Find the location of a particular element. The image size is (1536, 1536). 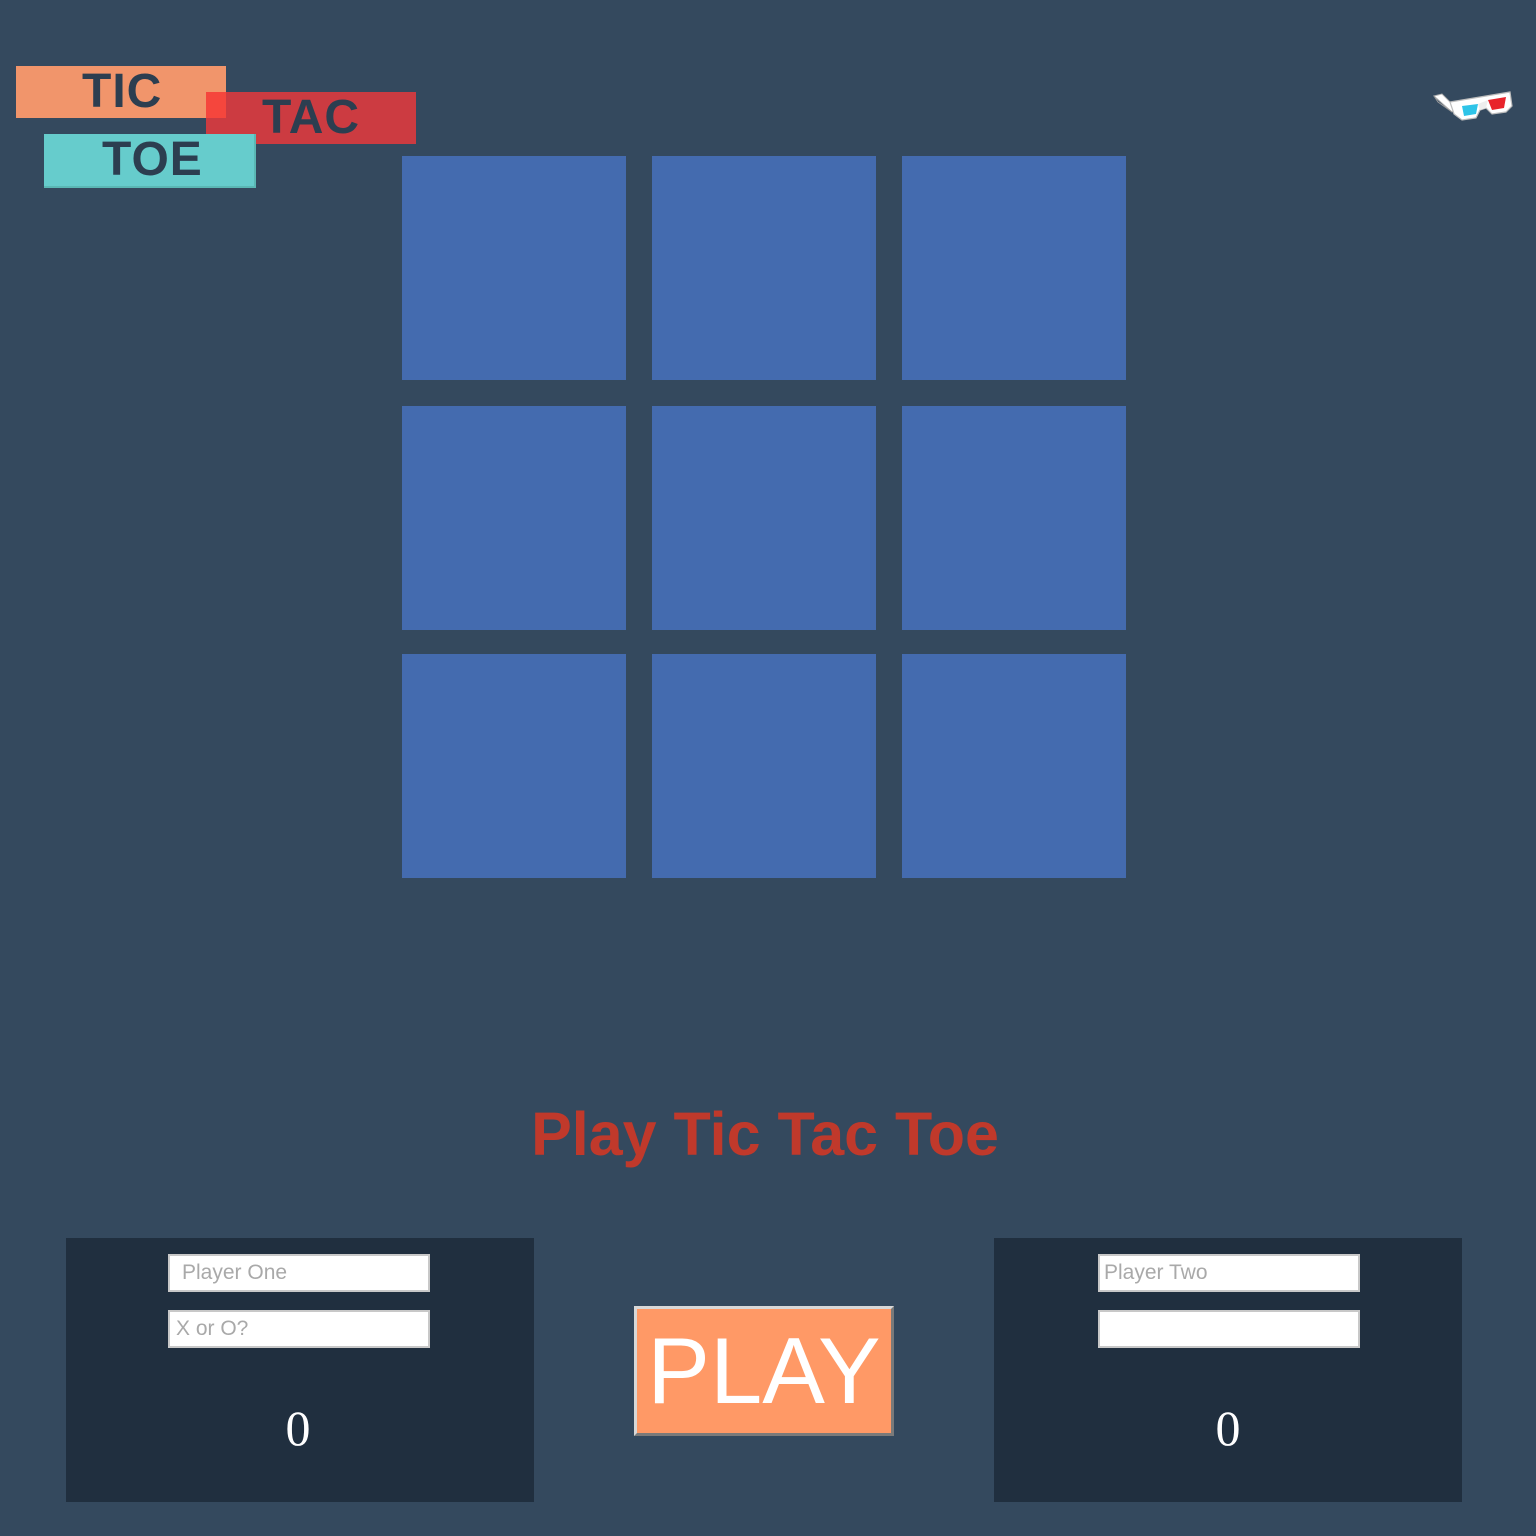

logo-overlap is located at coordinates (216, 105).